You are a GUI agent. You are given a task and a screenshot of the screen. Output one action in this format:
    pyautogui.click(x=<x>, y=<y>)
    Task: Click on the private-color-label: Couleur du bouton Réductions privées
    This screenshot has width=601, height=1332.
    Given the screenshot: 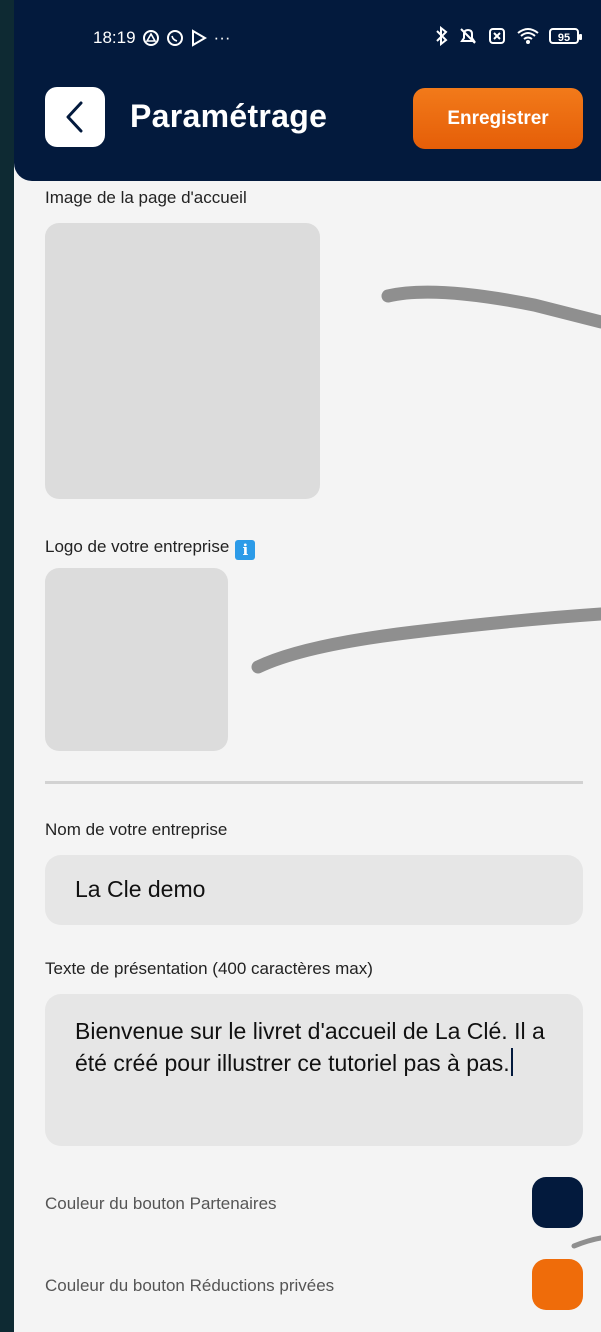 What is the action you would take?
    pyautogui.click(x=190, y=1285)
    